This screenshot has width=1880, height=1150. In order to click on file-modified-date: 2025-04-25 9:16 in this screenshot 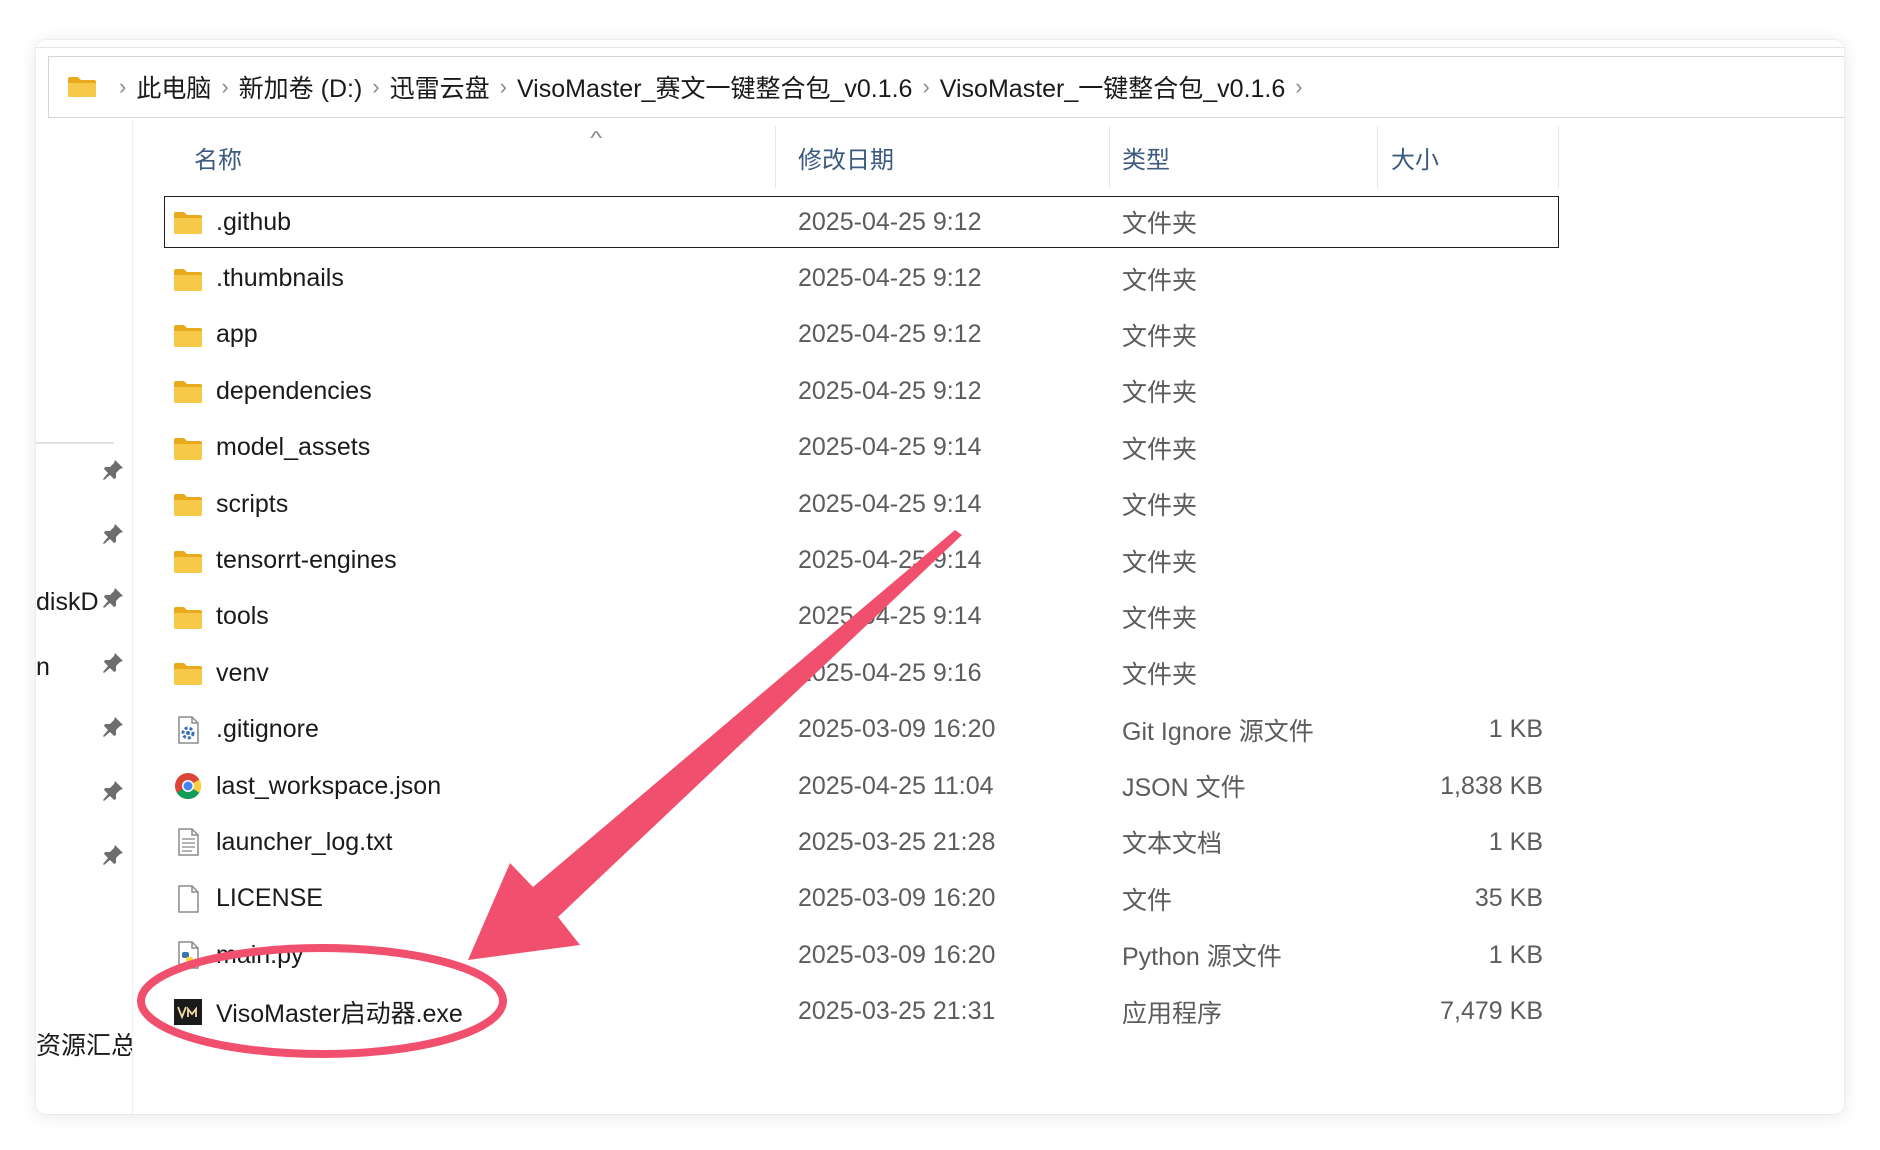, I will do `click(890, 672)`.